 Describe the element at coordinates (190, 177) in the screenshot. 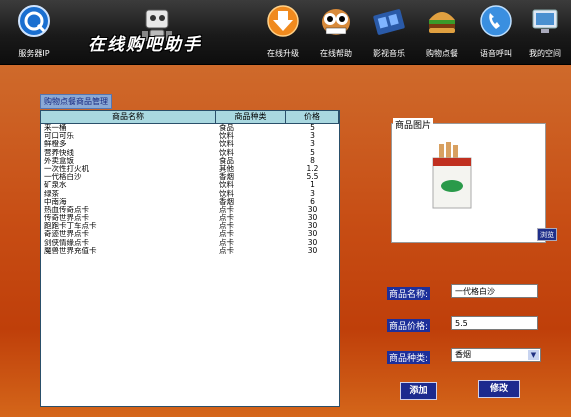

I see `table-row: 一代格白沙 香烟 5.5` at that location.